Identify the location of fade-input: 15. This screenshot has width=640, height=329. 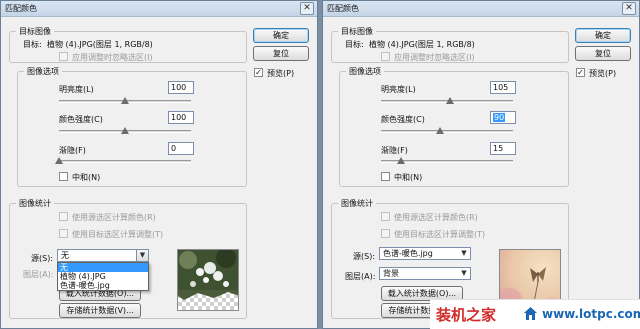
(503, 148).